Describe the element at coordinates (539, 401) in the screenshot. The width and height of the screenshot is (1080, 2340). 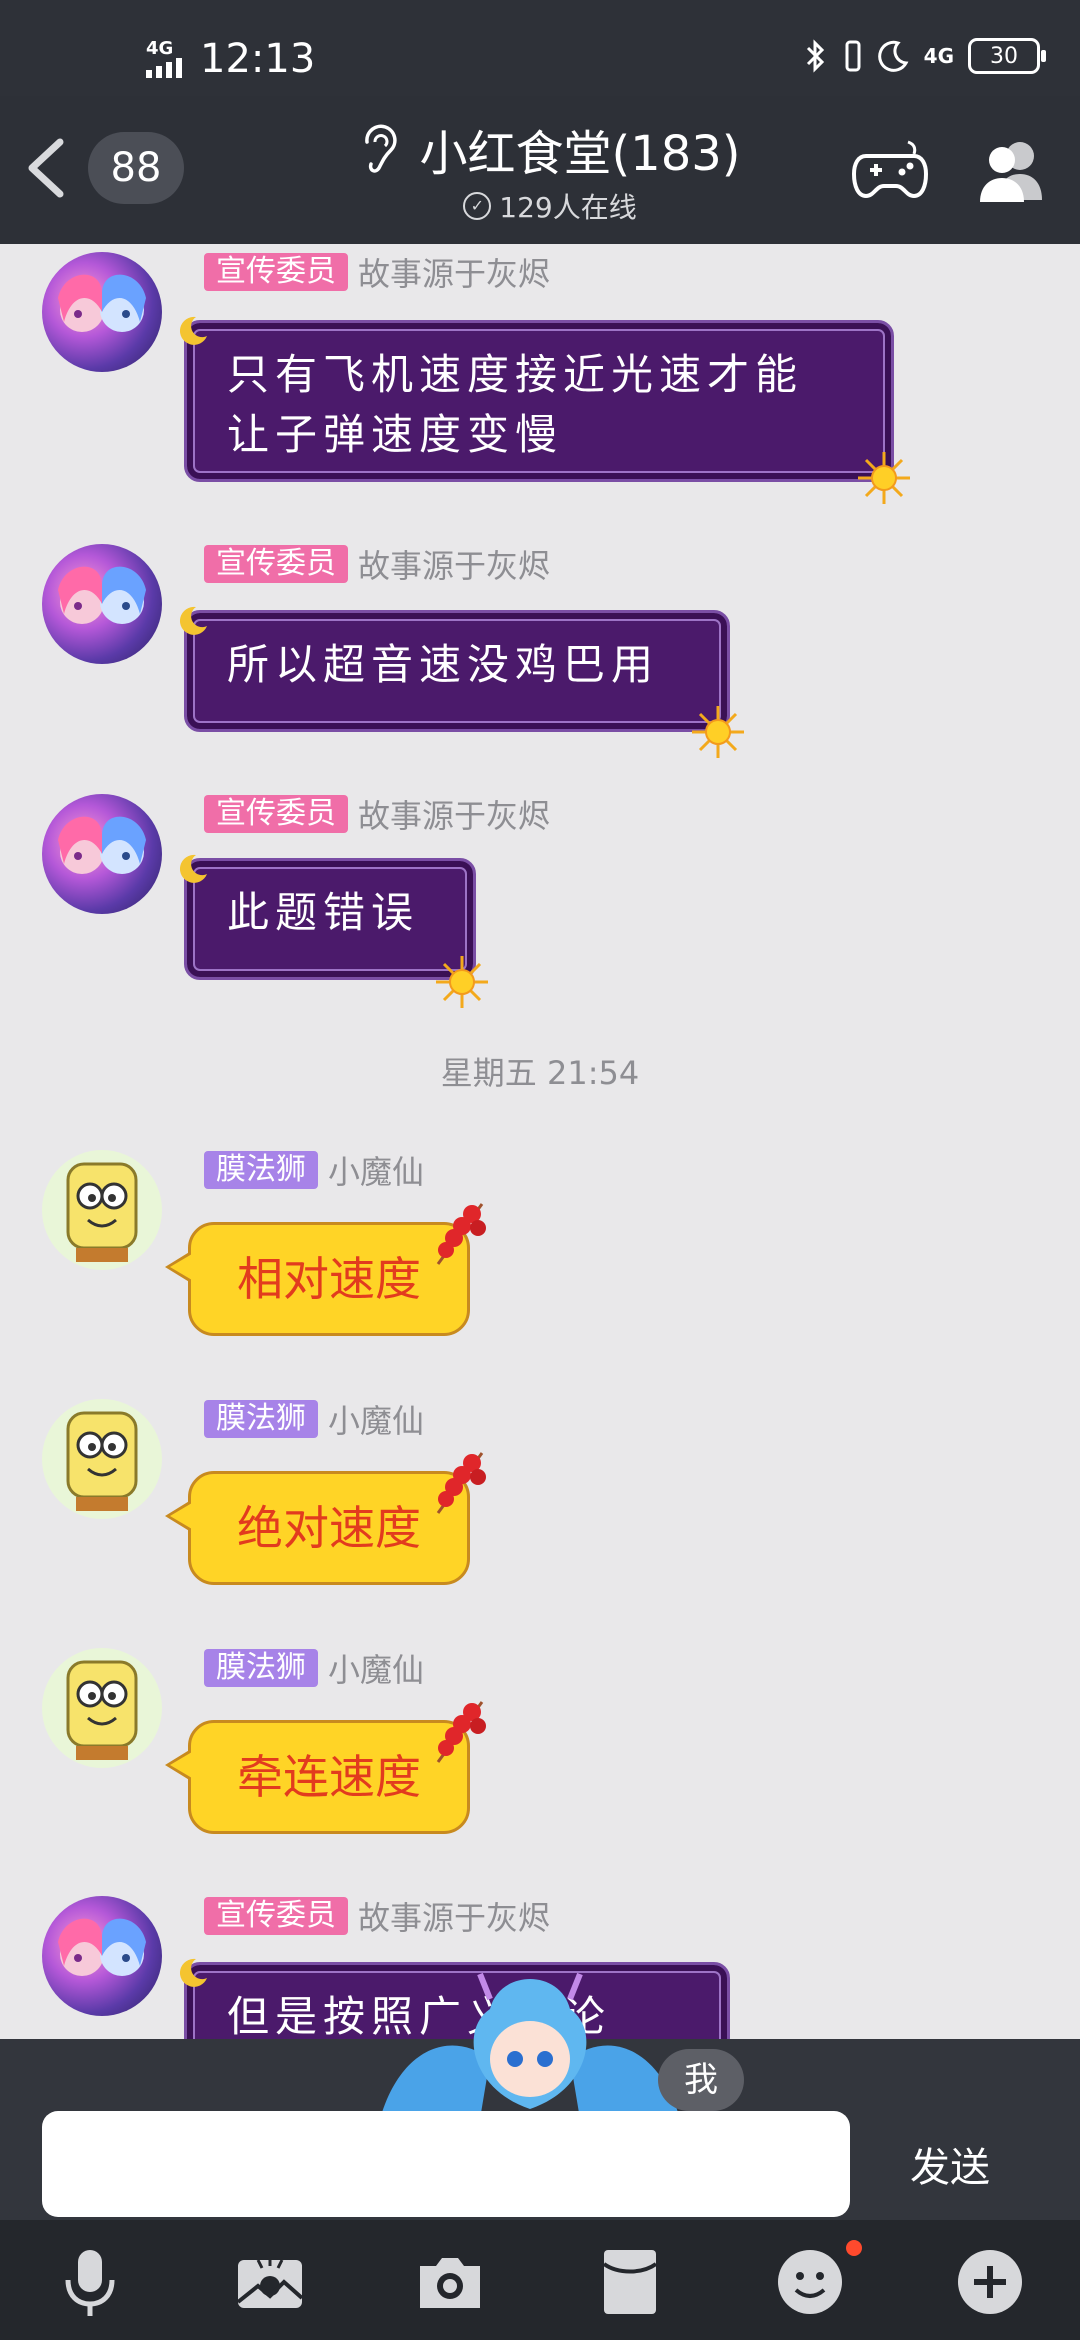
I see `message-bubble: 只有飞机速度接近光速才能 让子弹速度变慢` at that location.